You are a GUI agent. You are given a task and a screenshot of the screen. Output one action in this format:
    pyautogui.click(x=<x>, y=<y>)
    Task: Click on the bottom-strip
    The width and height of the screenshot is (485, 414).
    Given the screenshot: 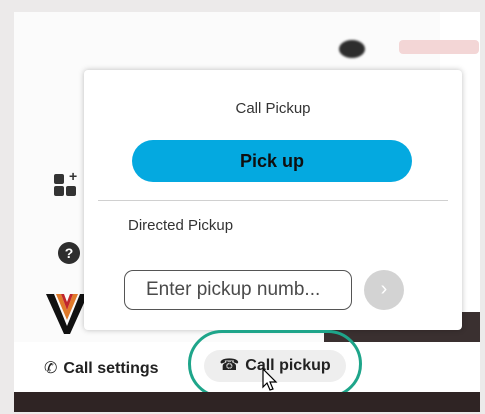 What is the action you would take?
    pyautogui.click(x=247, y=402)
    